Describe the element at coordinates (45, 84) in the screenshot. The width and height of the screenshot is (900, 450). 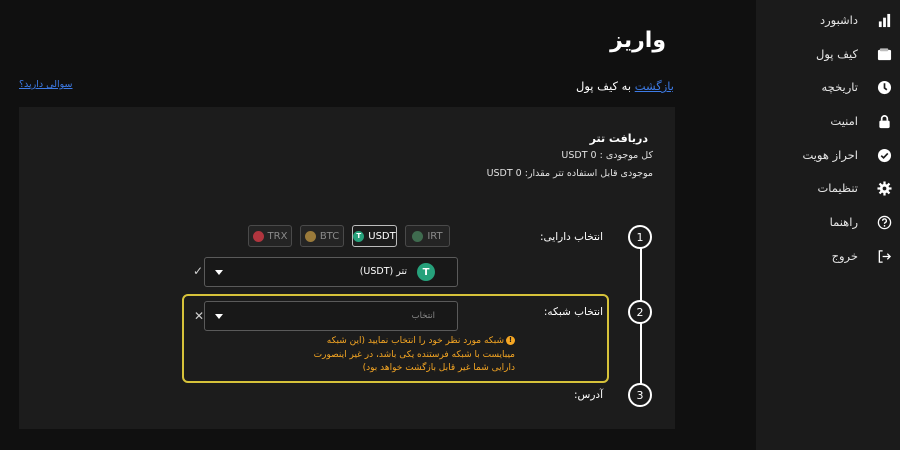
I see `help-question-link: سوالی دارید؟` at that location.